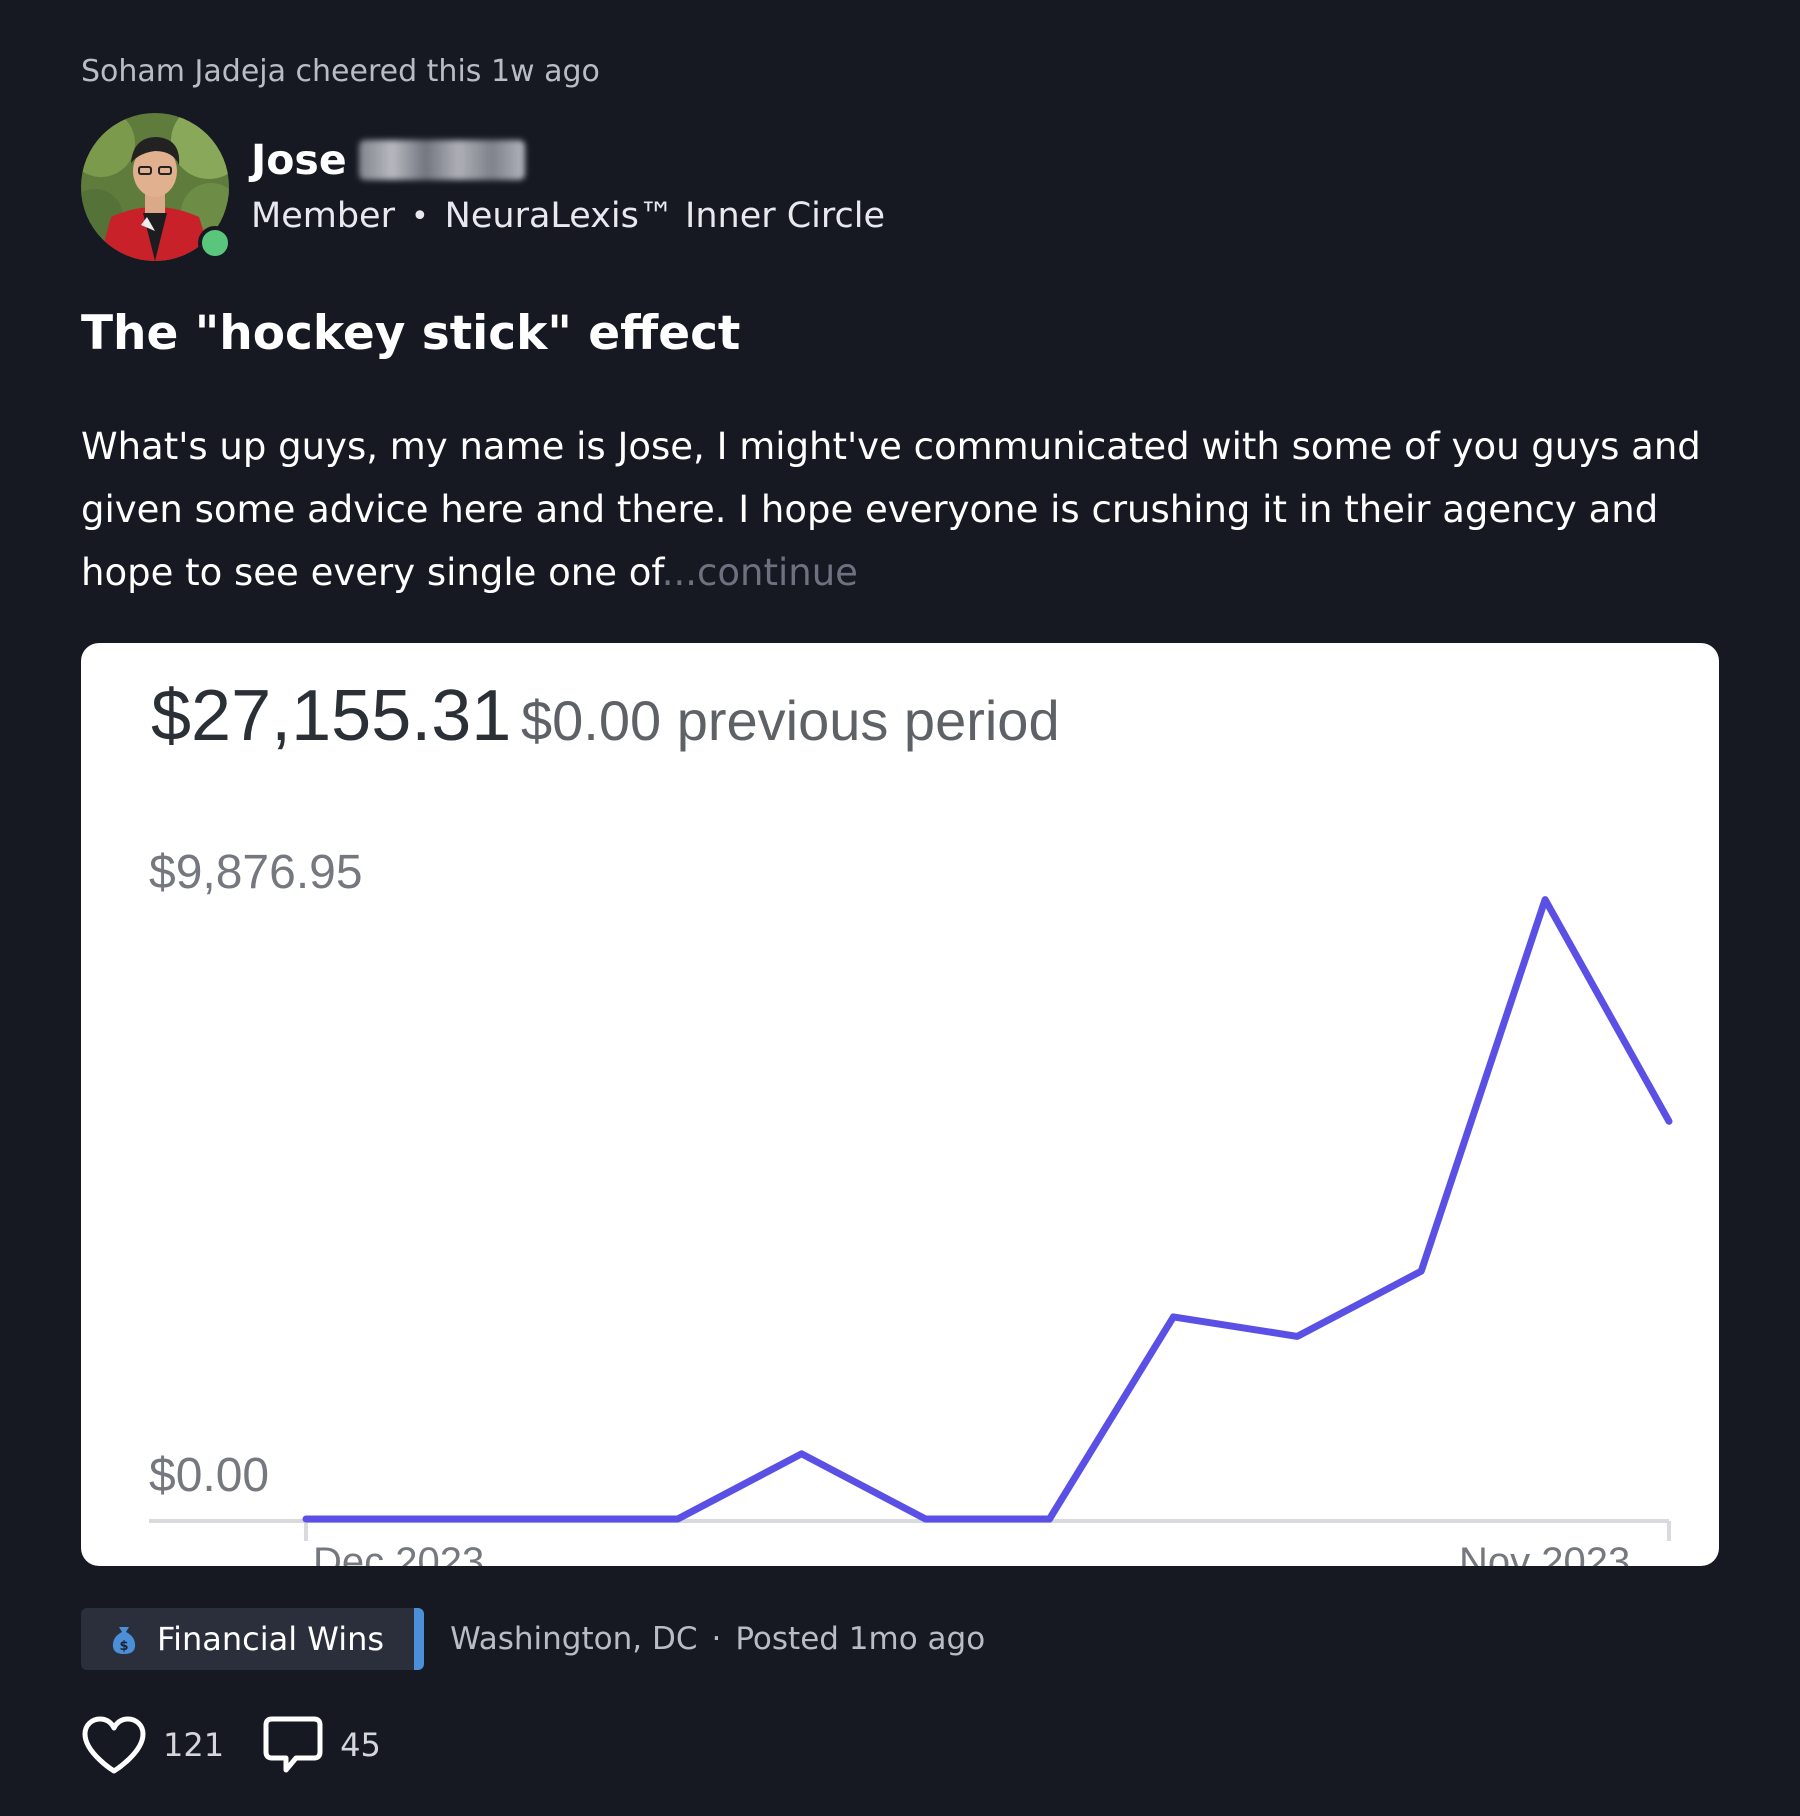 This screenshot has width=1800, height=1816. Describe the element at coordinates (293, 1744) in the screenshot. I see `comment-icon` at that location.